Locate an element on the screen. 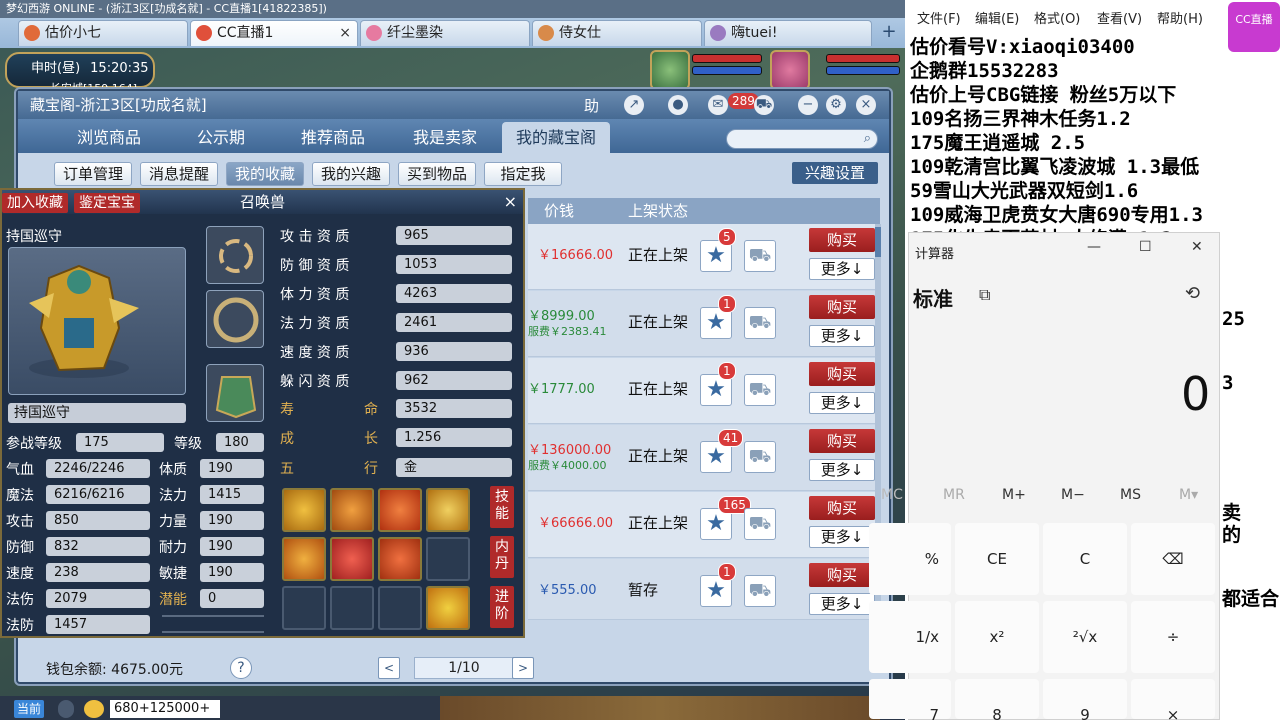 The width and height of the screenshot is (1280, 720). memory-clear-button: MC is located at coordinates (892, 495).